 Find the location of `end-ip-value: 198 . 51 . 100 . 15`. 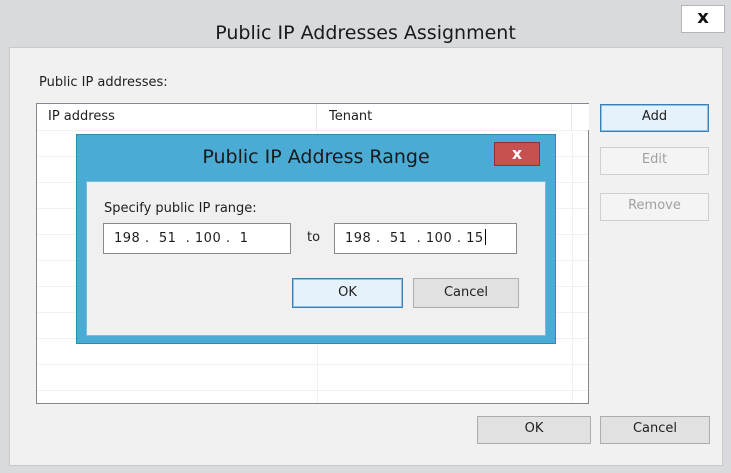

end-ip-value: 198 . 51 . 100 . 15 is located at coordinates (414, 238).